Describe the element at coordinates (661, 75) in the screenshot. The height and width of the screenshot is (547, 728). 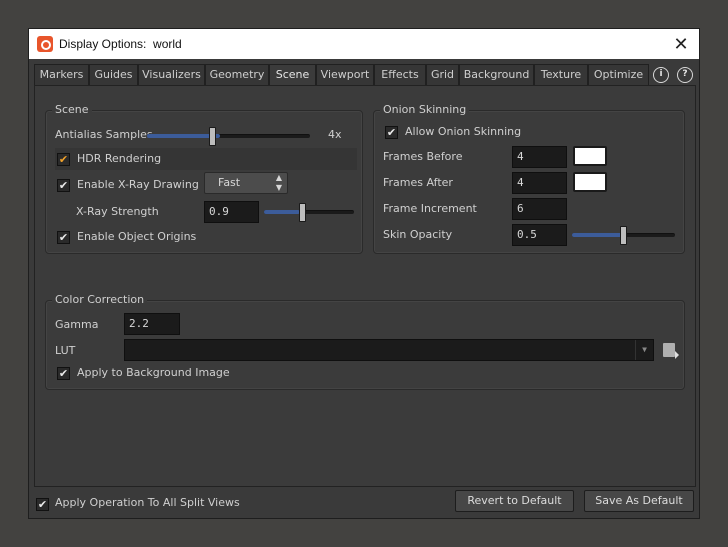
I see `info-icon: i` at that location.